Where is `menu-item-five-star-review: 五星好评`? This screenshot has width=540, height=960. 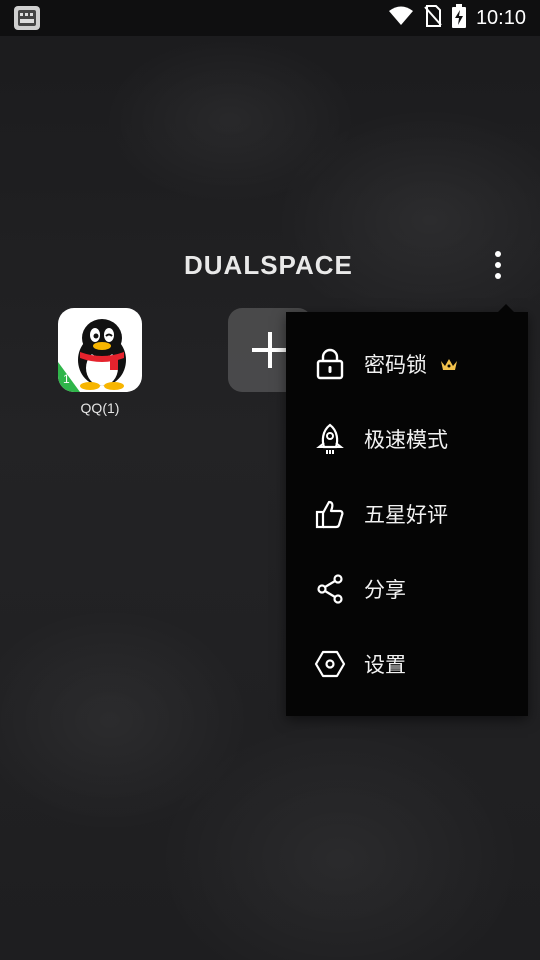
menu-item-five-star-review: 五星好评 is located at coordinates (407, 514).